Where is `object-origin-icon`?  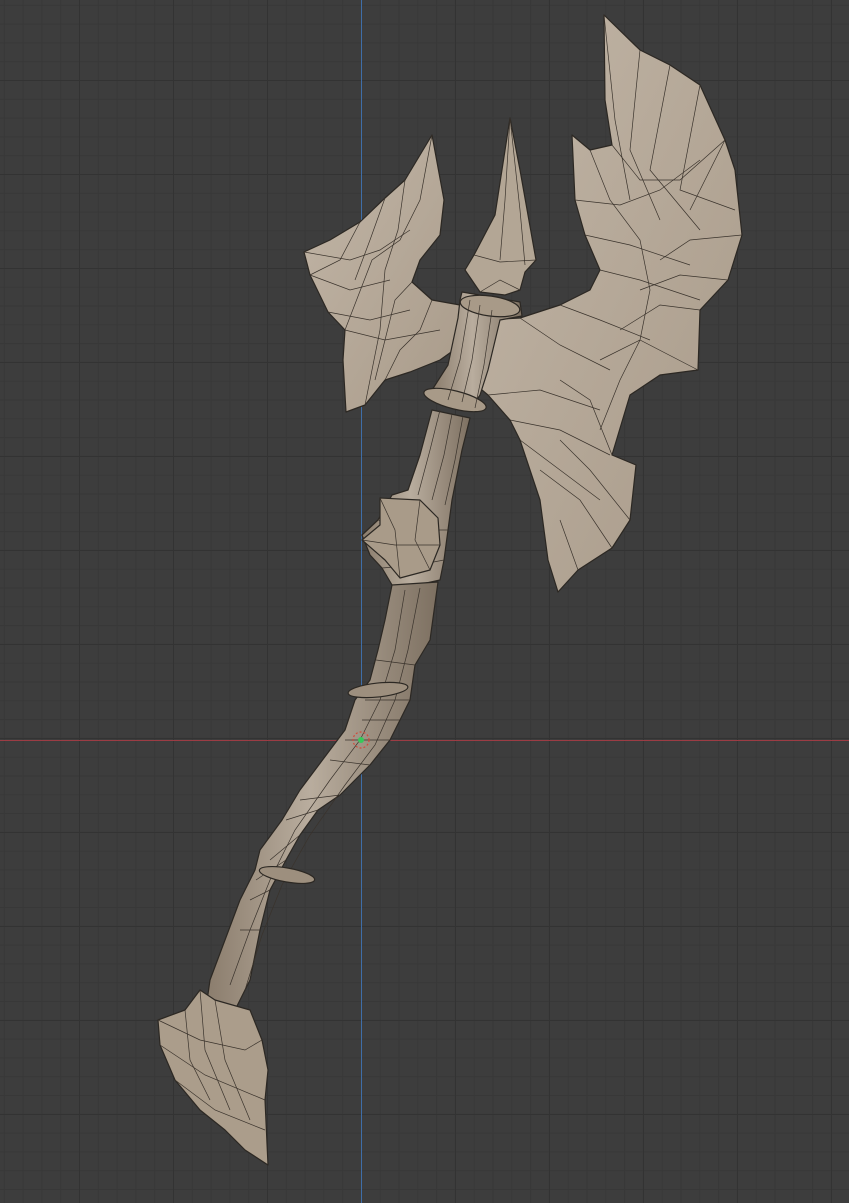 object-origin-icon is located at coordinates (361, 740).